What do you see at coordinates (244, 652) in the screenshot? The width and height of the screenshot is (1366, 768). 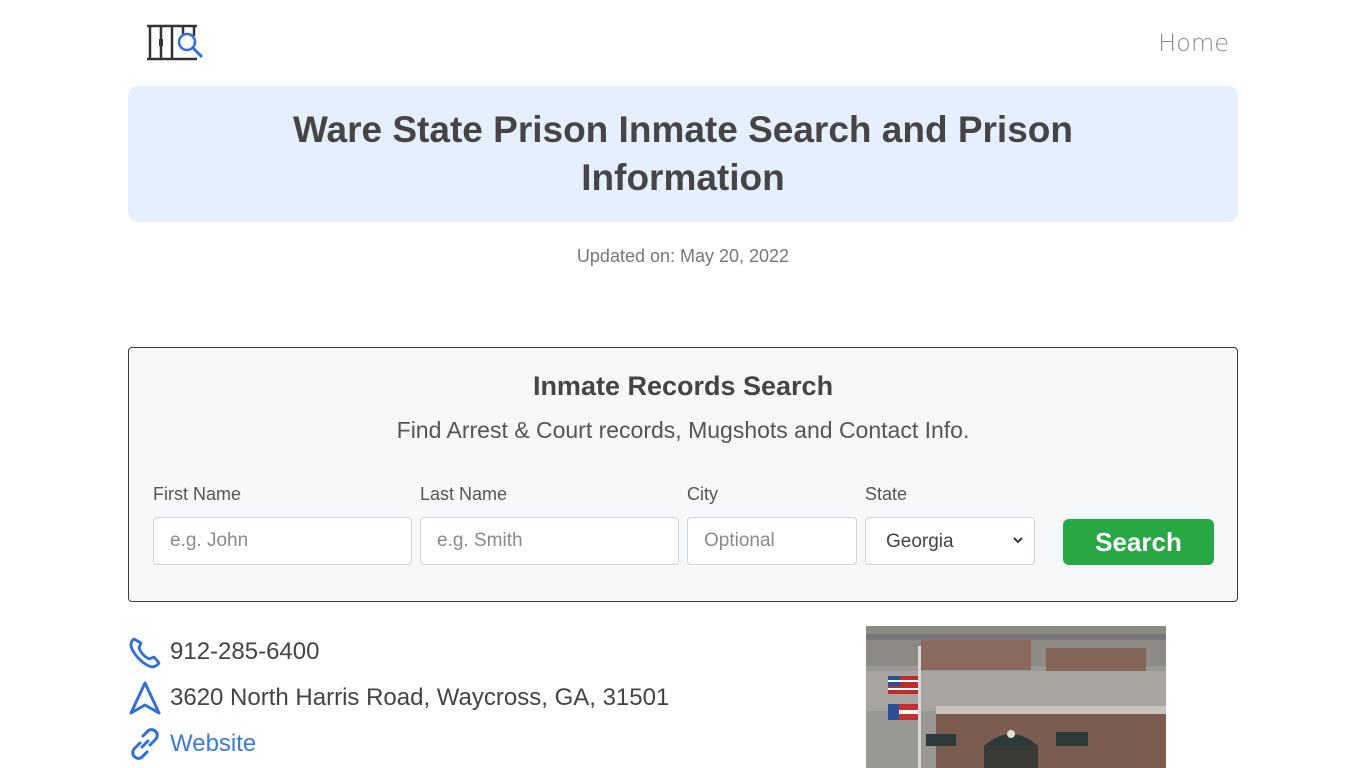 I see `phone-number: 912-285-6400` at bounding box center [244, 652].